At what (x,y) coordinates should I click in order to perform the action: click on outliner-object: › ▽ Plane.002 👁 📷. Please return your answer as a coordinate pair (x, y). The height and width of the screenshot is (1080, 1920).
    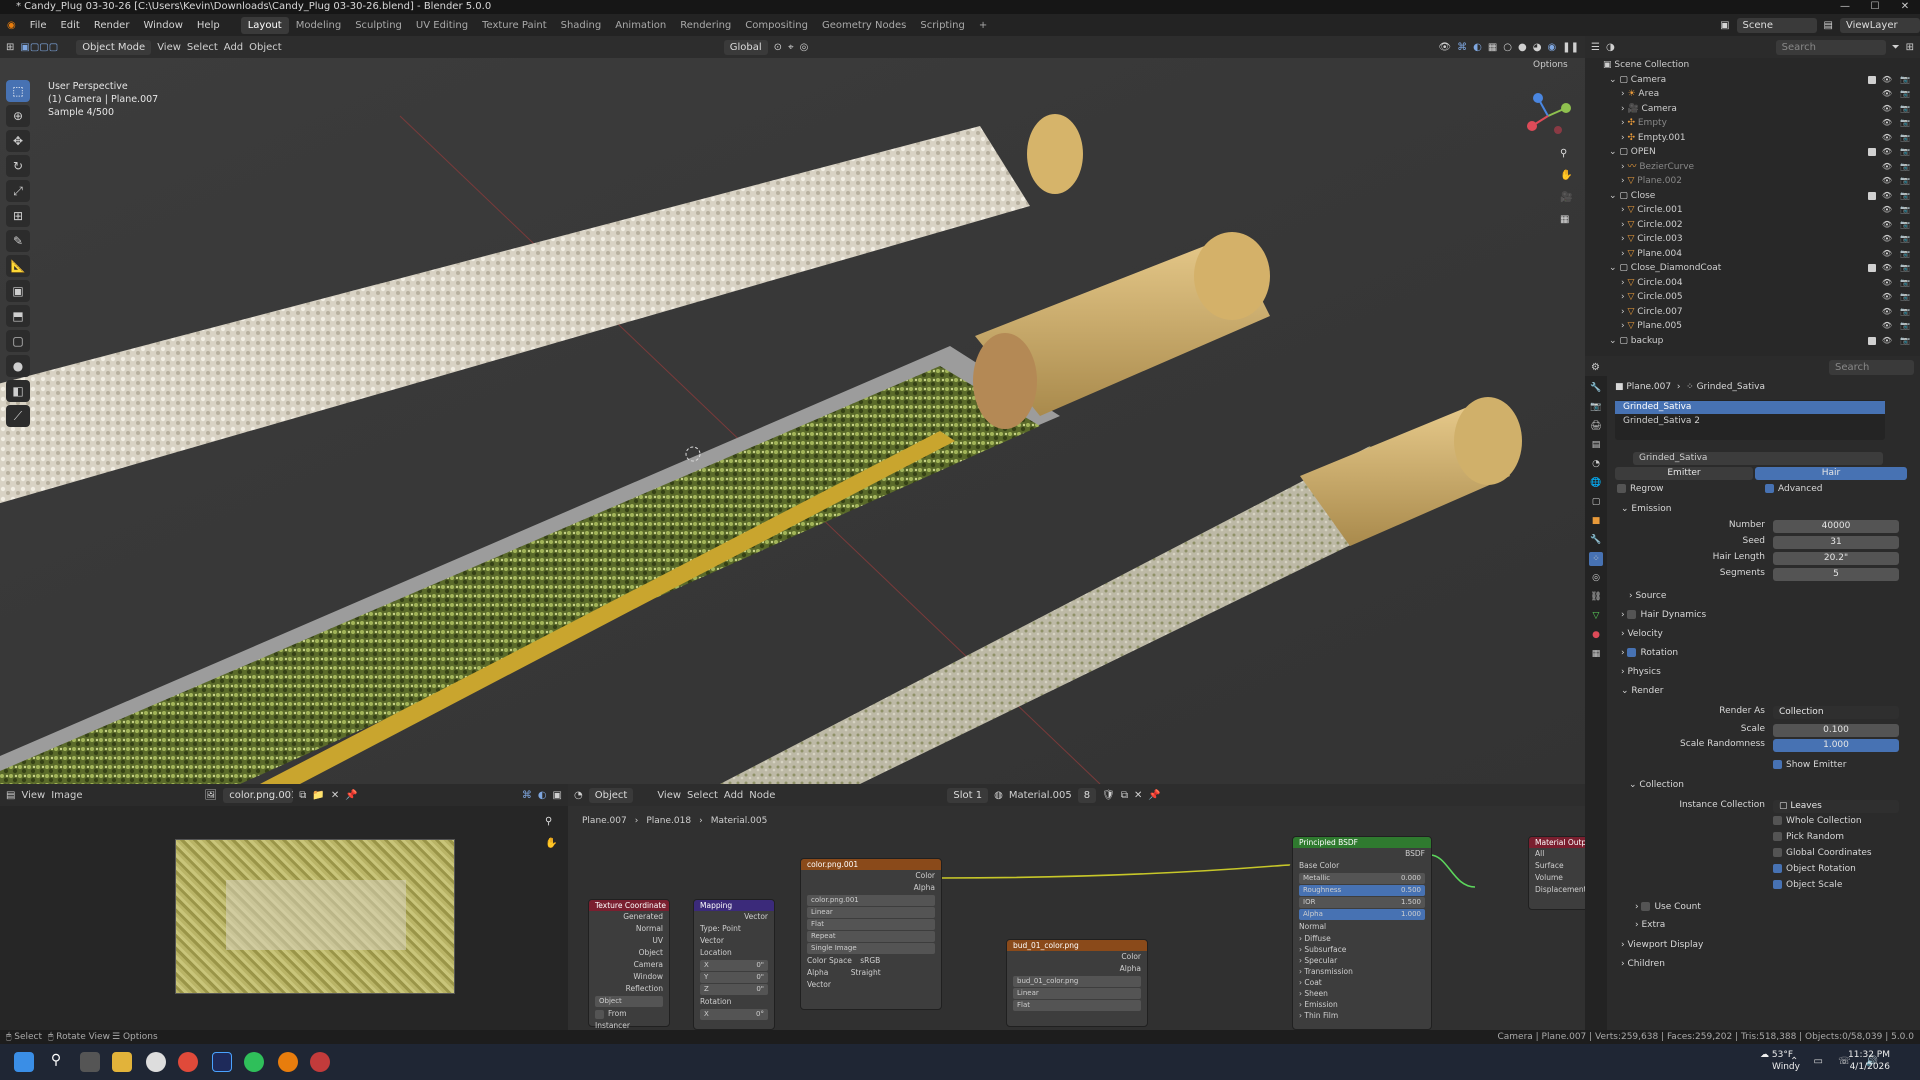
    Looking at the image, I should click on (1752, 181).